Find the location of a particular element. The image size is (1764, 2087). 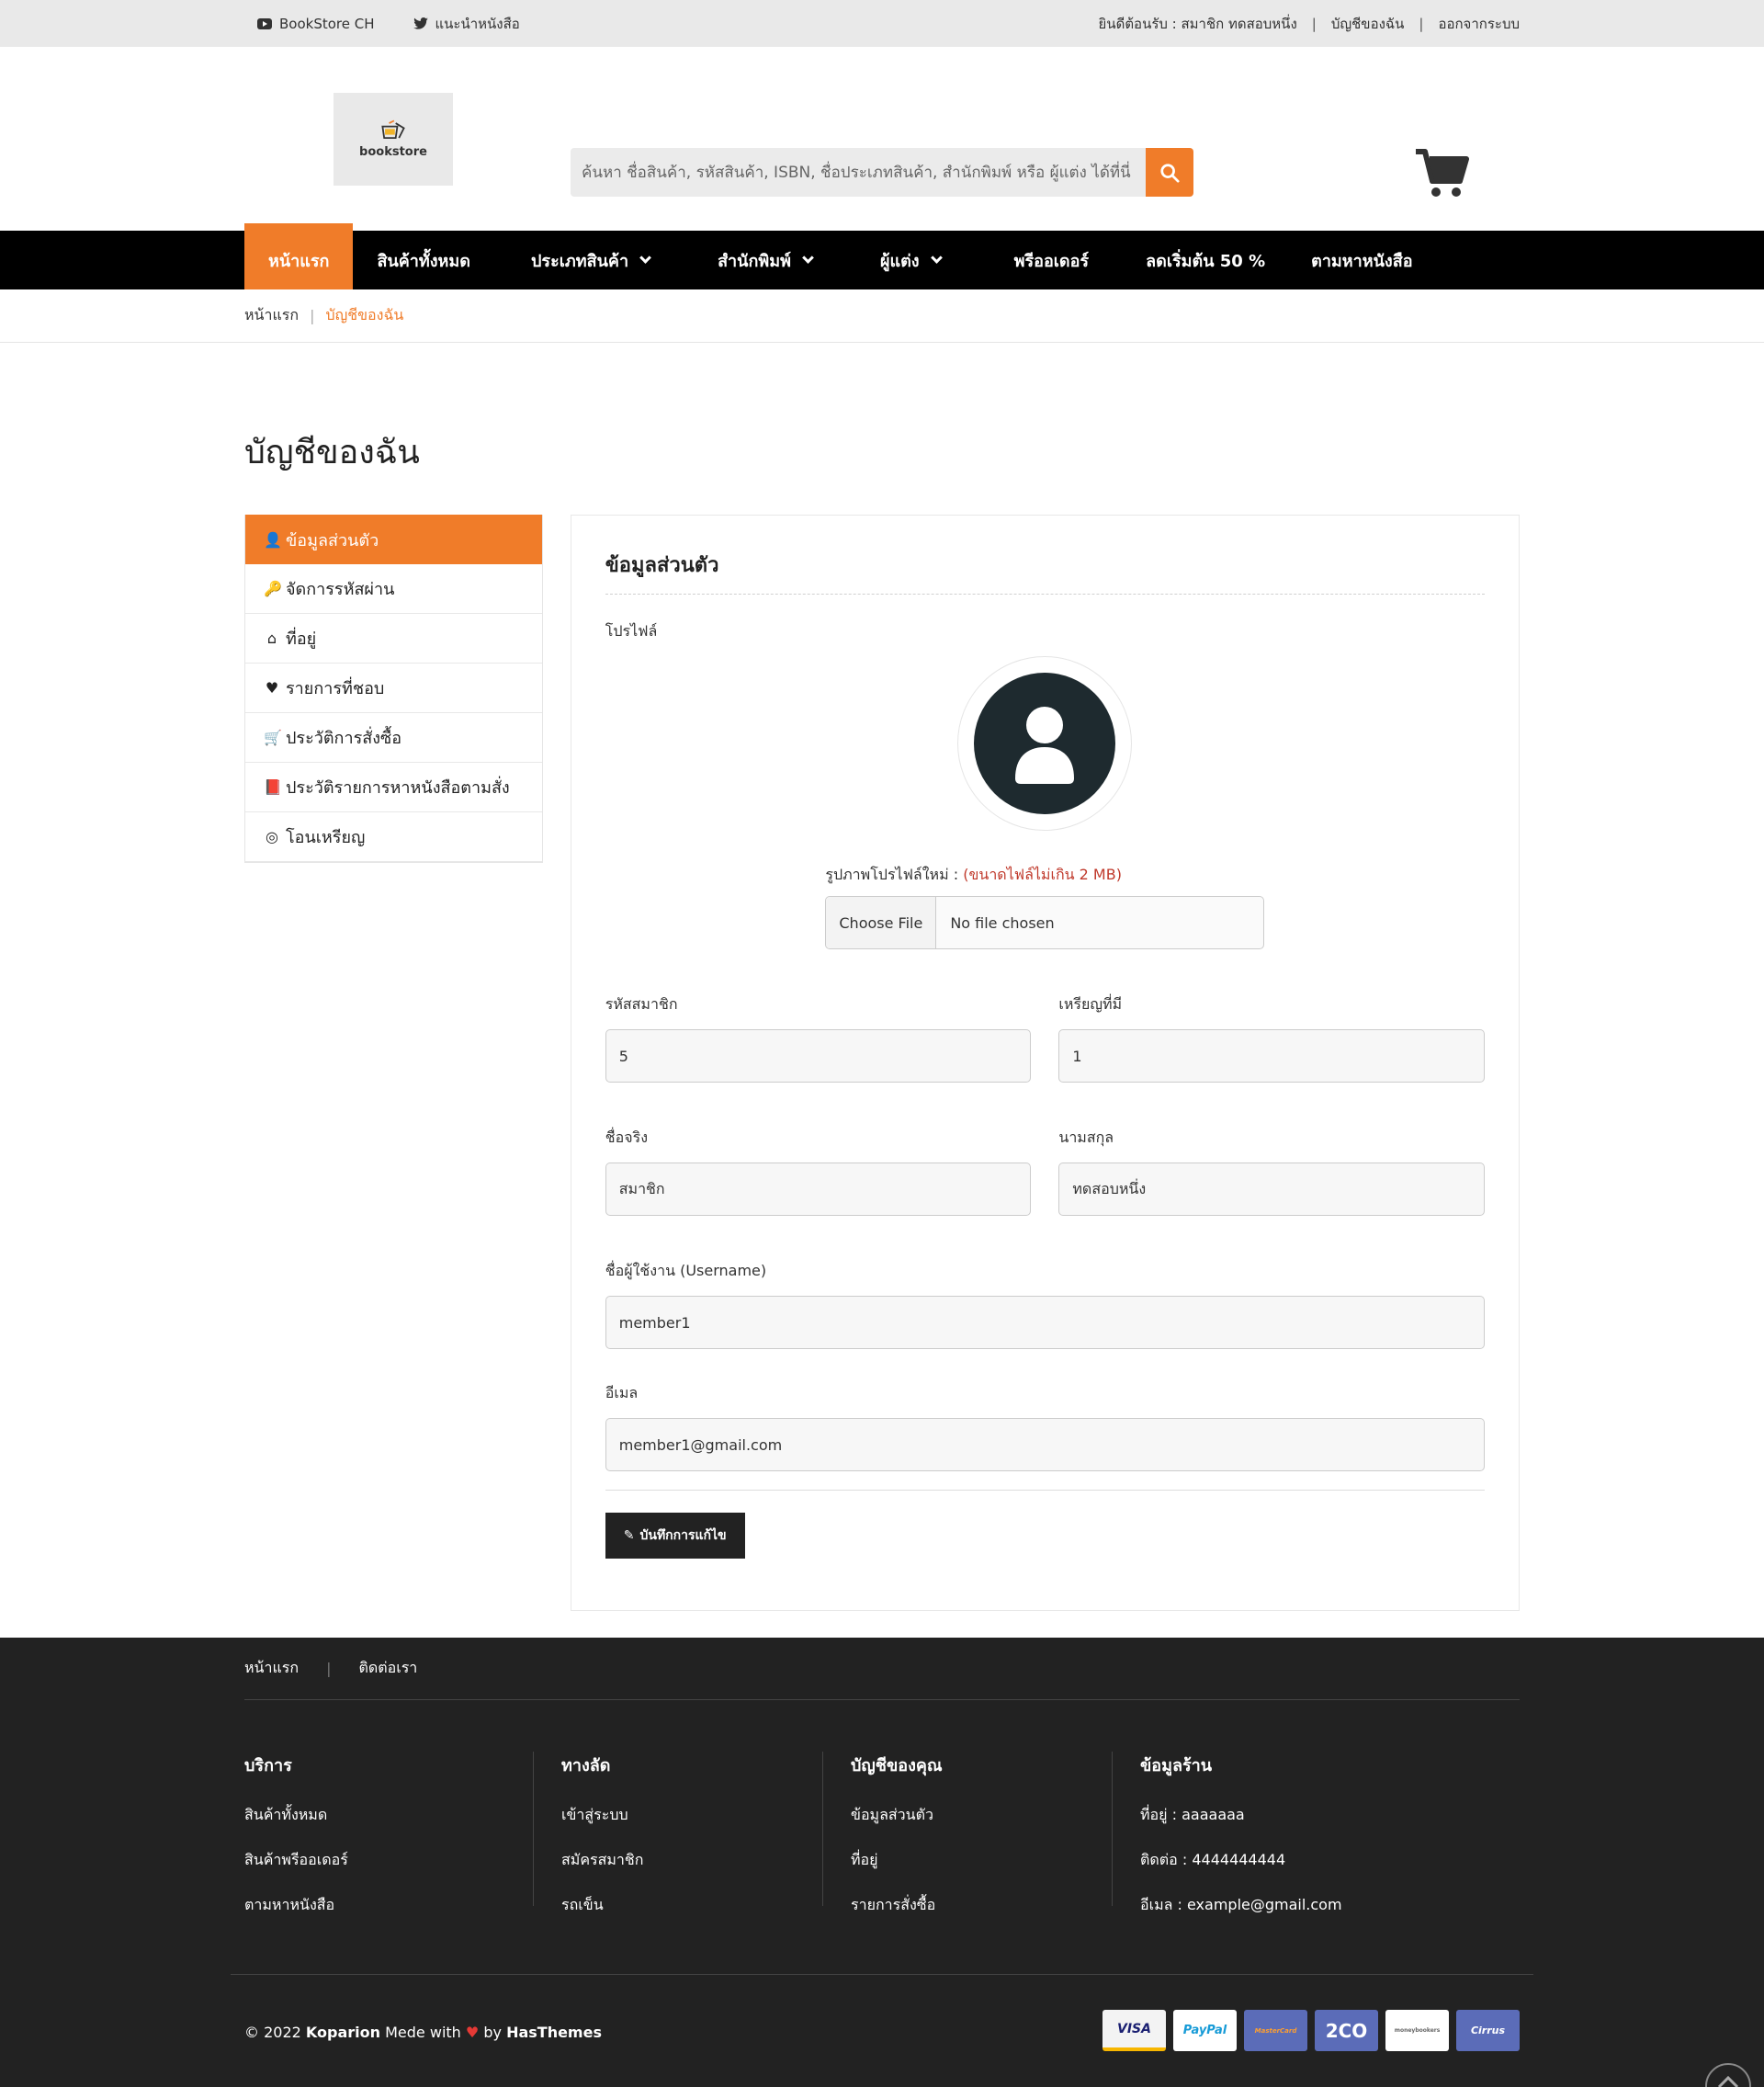

my-account-link: บัญชีของฉัน is located at coordinates (1368, 24).